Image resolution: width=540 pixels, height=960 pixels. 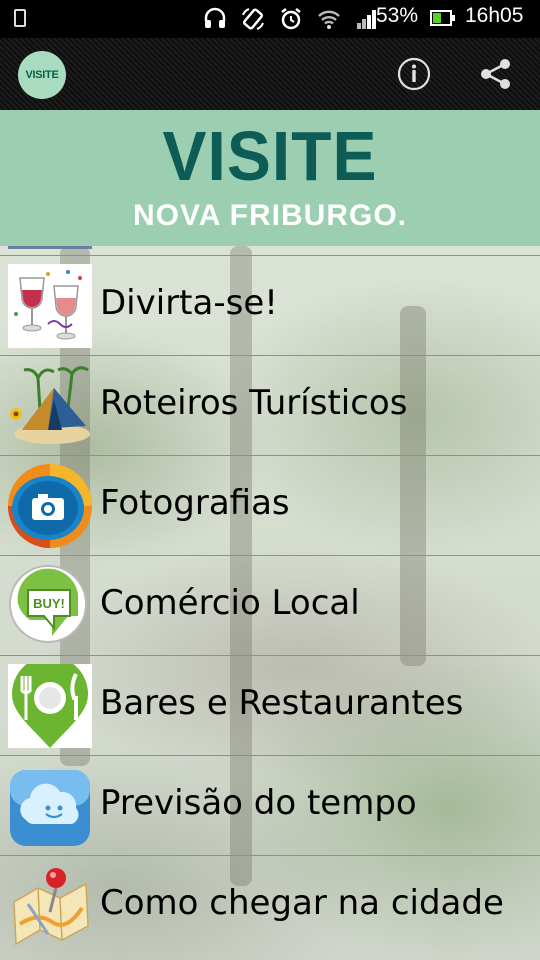 What do you see at coordinates (20, 18) in the screenshot?
I see `phone-icon` at bounding box center [20, 18].